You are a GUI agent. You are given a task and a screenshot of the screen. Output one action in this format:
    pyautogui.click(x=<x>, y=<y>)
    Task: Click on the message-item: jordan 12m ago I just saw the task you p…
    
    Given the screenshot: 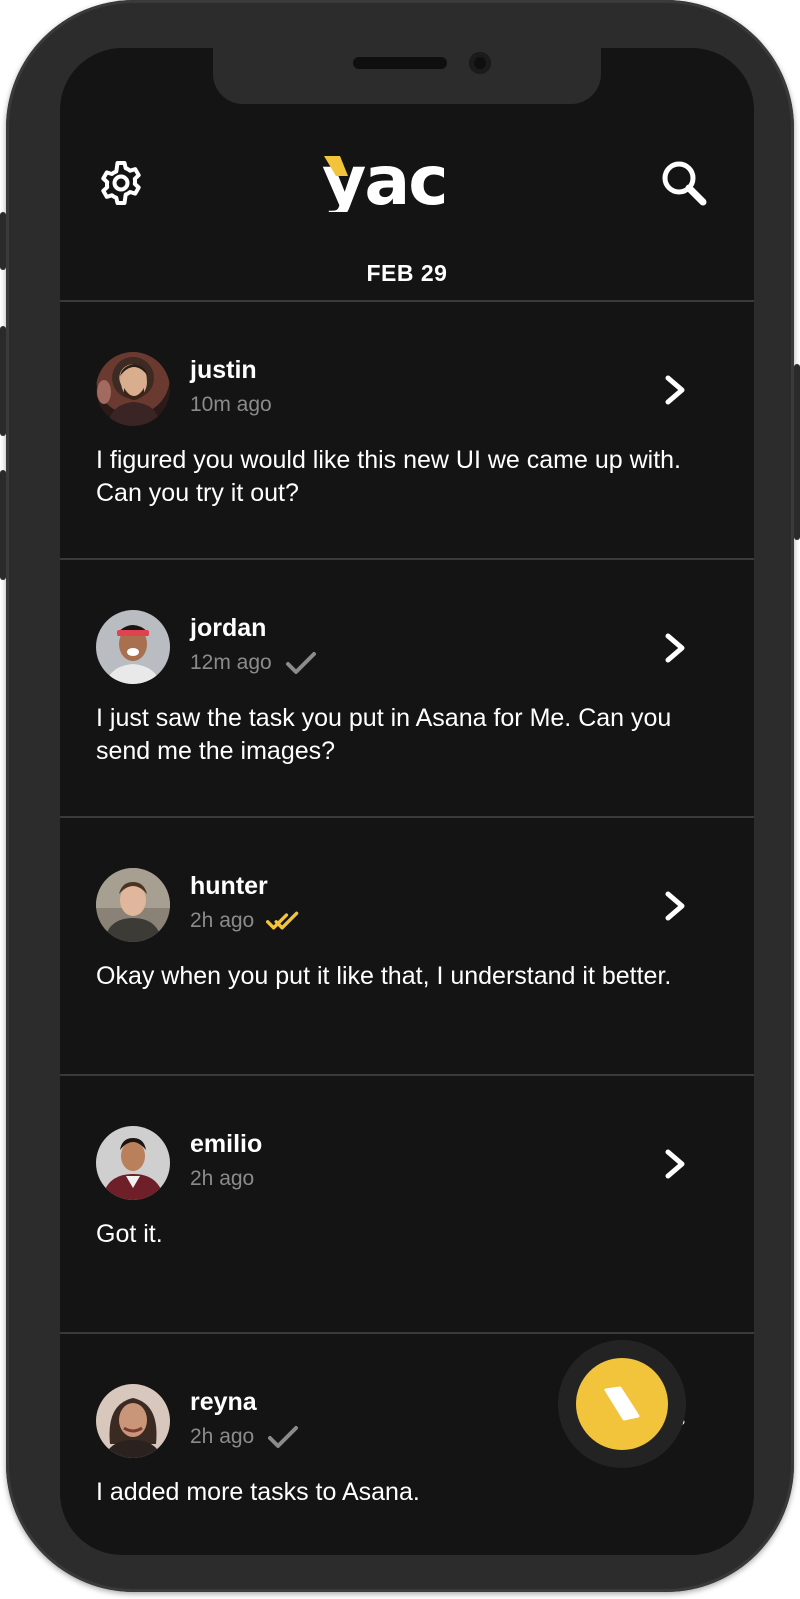 What is the action you would take?
    pyautogui.click(x=407, y=689)
    